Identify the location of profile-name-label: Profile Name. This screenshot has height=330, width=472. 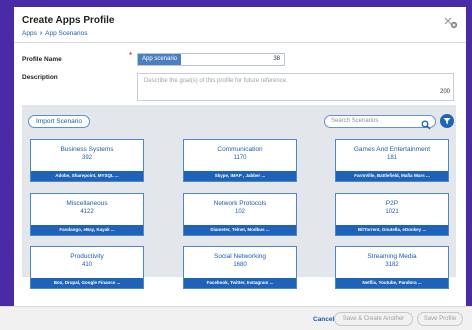
(42, 59).